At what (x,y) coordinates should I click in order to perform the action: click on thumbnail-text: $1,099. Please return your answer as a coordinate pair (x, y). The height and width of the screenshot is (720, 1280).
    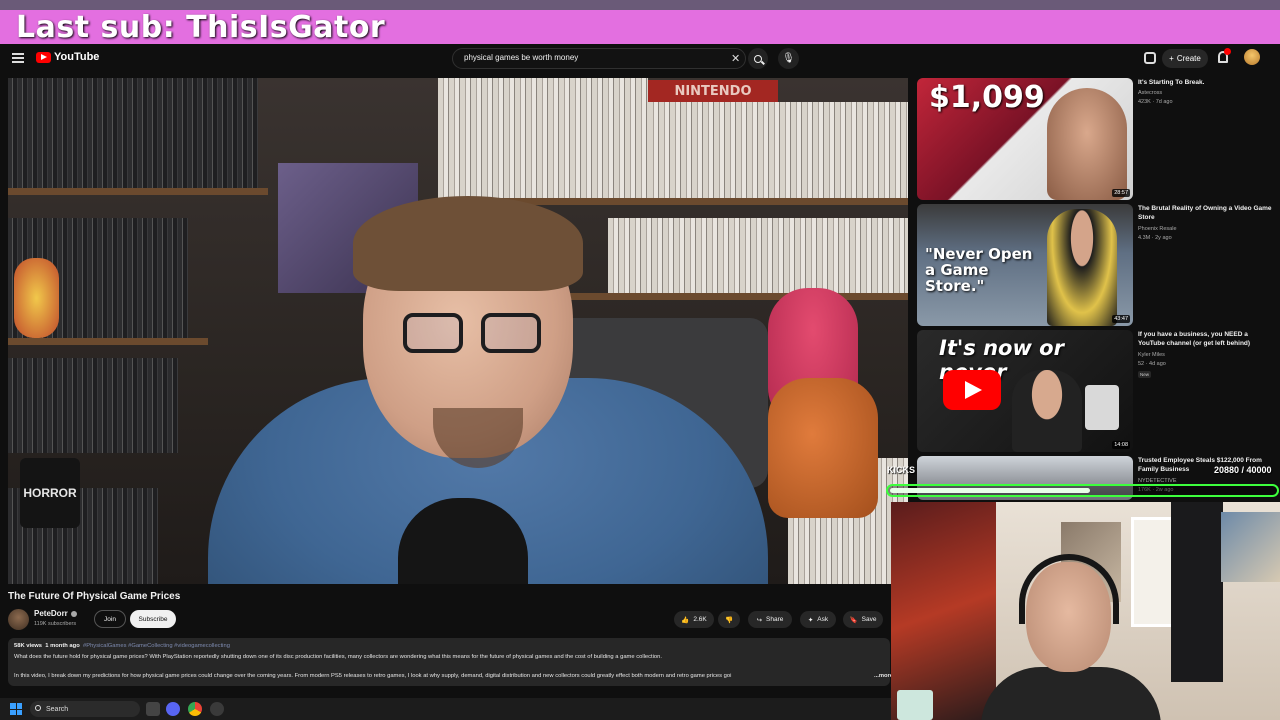
    Looking at the image, I should click on (987, 97).